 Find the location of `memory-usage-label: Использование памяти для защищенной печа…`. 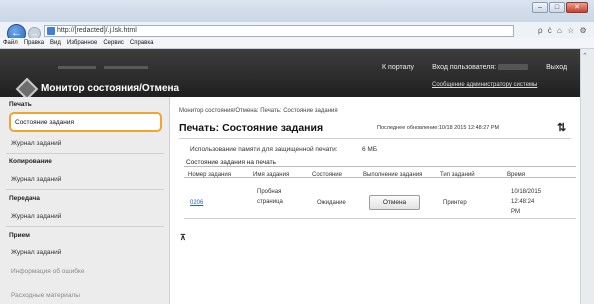

memory-usage-label: Использование памяти для защищенной печа… is located at coordinates (264, 149).